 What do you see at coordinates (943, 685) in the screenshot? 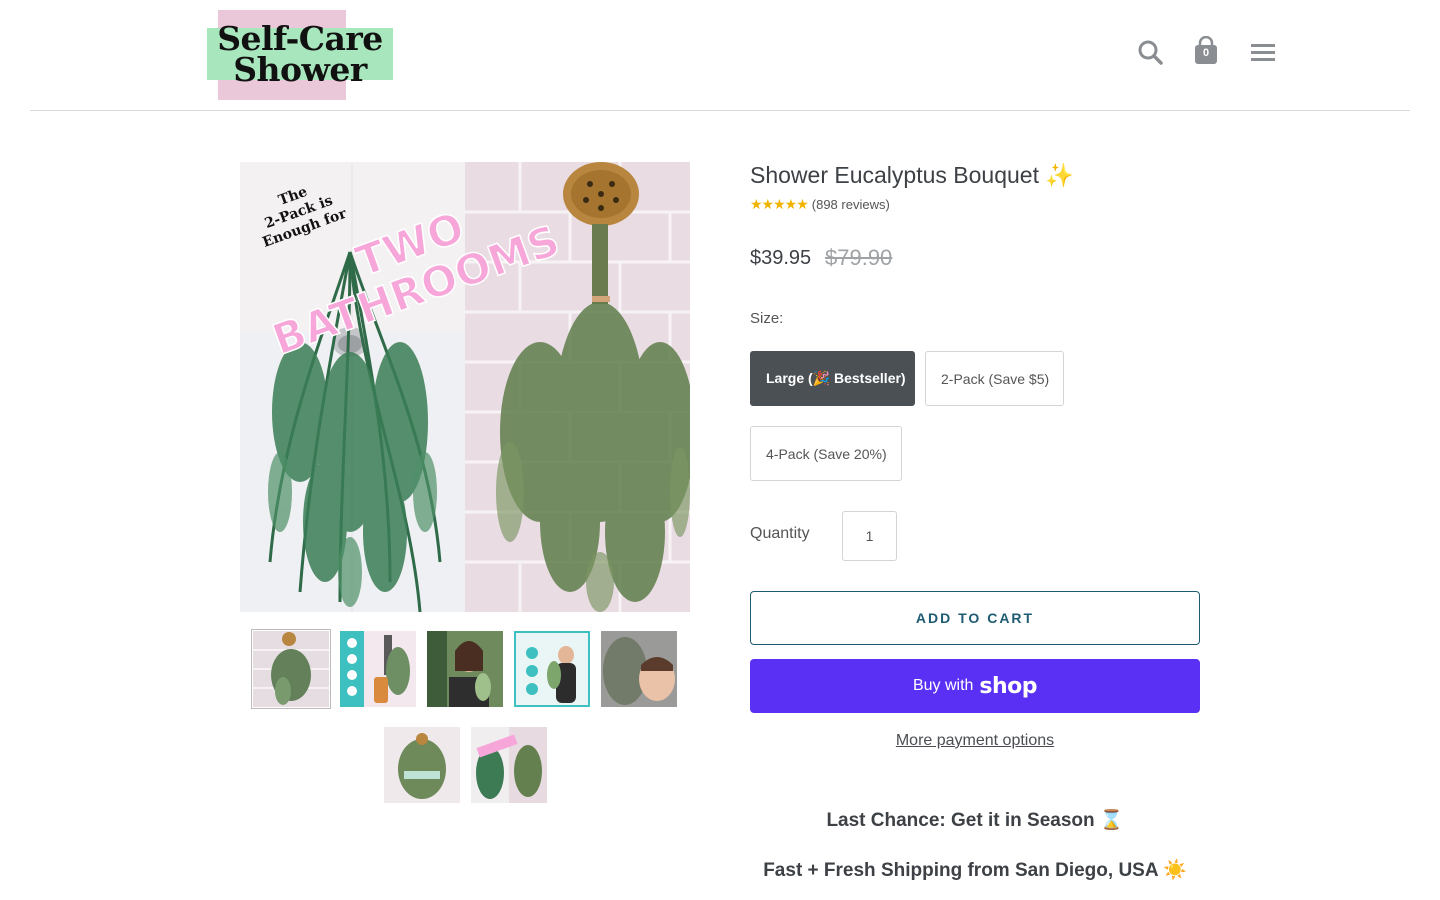
I see `buy-with-label: Buy with` at bounding box center [943, 685].